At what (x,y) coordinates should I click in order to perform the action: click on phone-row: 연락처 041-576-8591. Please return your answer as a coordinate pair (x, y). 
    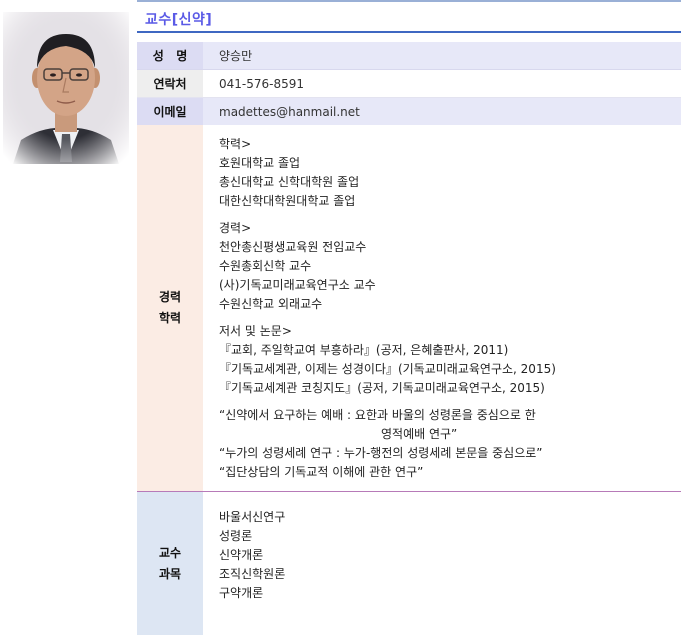
    Looking at the image, I should click on (409, 83).